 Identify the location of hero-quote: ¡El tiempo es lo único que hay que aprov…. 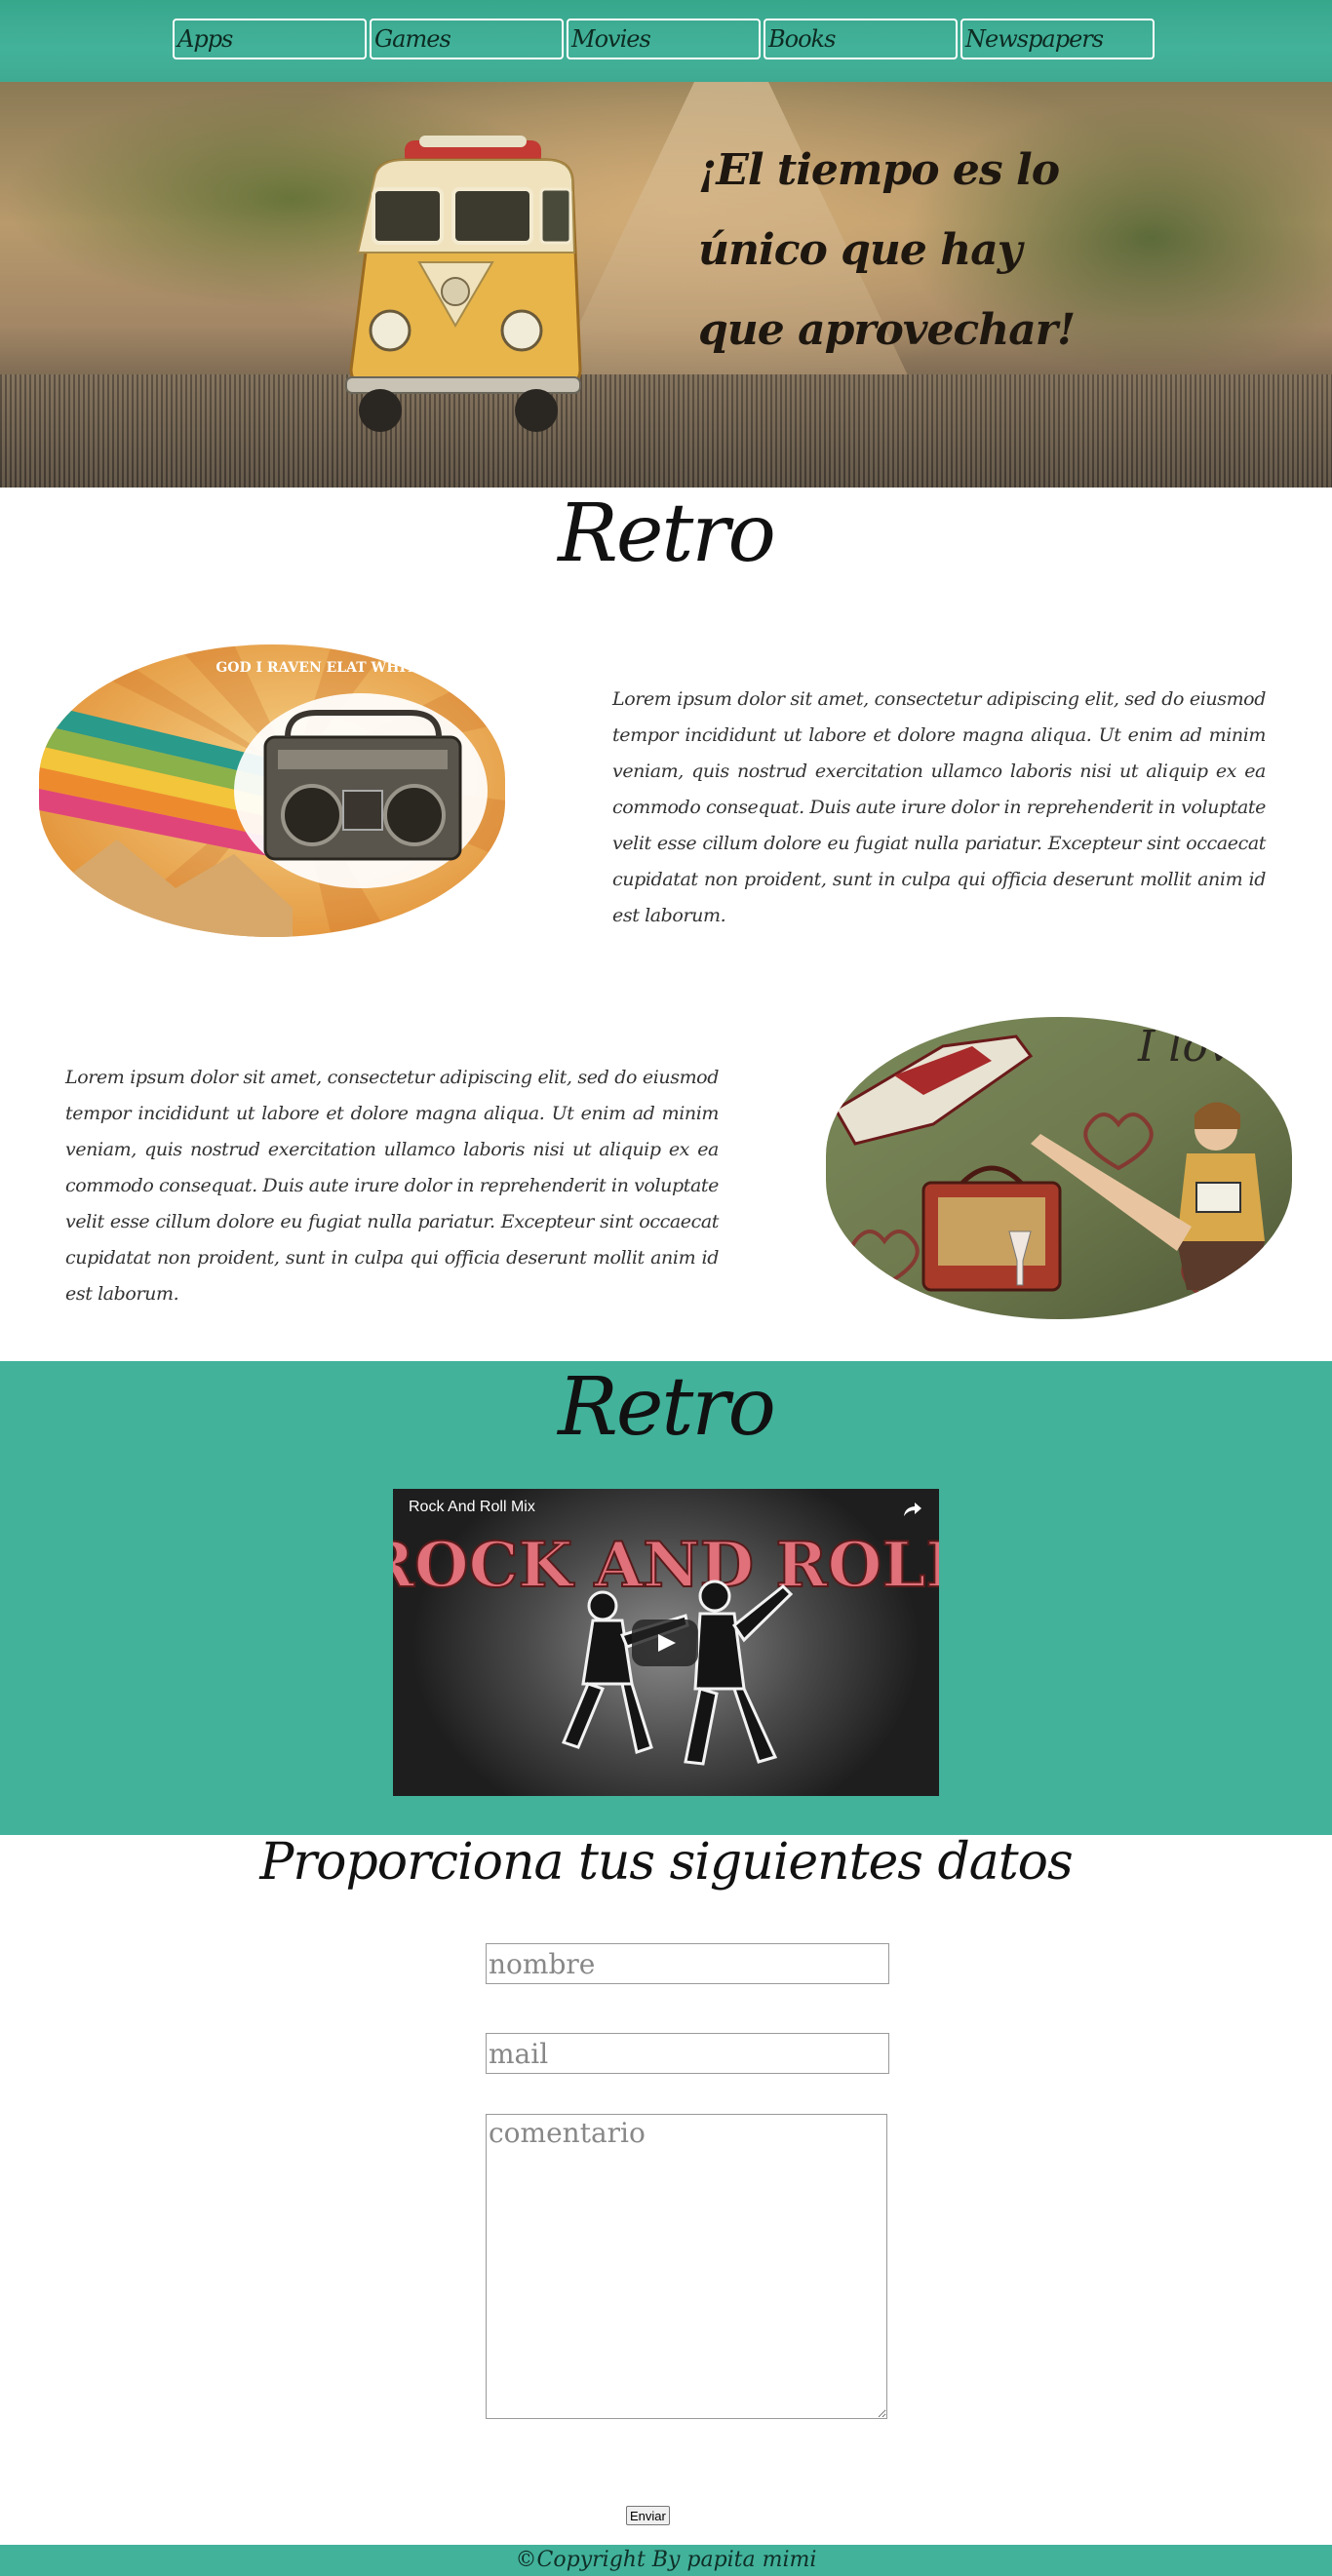
(887, 250).